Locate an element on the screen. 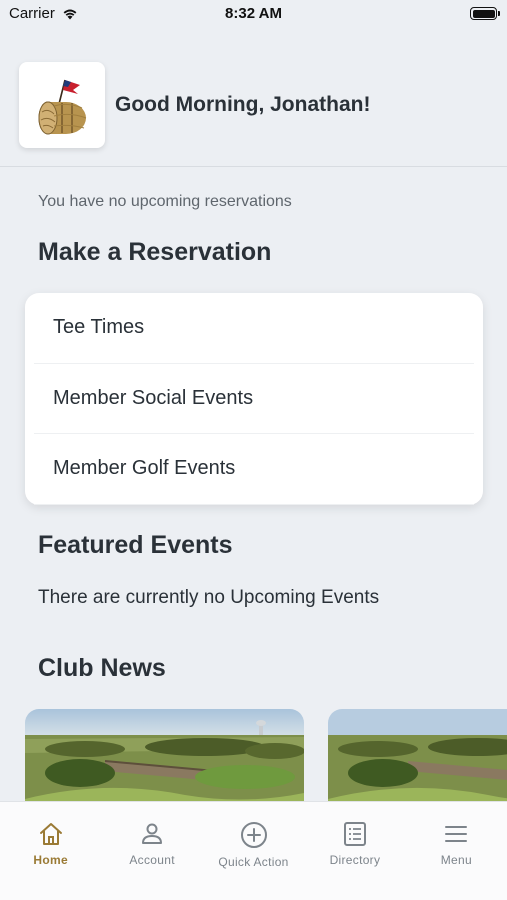 The height and width of the screenshot is (900, 507). greeting-text: Good Morning, Jonathan! is located at coordinates (243, 104).